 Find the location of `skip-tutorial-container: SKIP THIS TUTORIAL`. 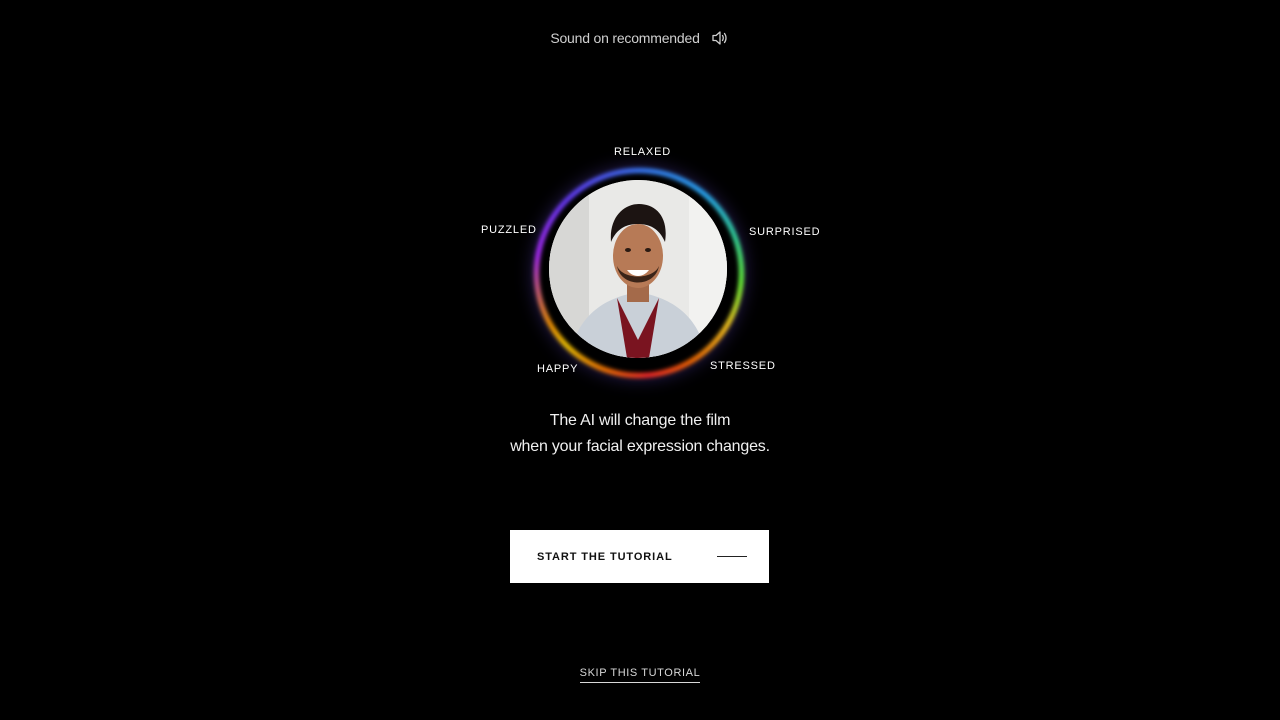

skip-tutorial-container: SKIP THIS TUTORIAL is located at coordinates (640, 673).